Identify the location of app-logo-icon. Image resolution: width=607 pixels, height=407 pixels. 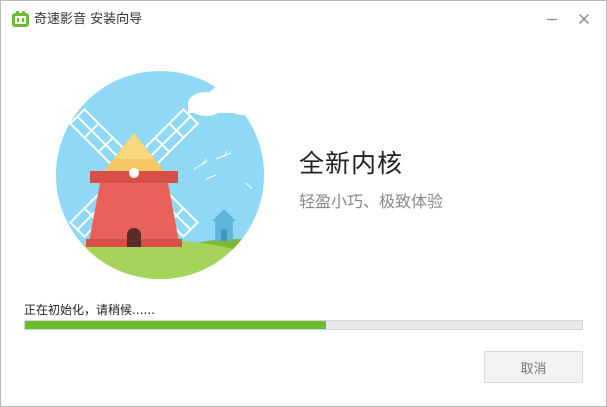
(20, 19).